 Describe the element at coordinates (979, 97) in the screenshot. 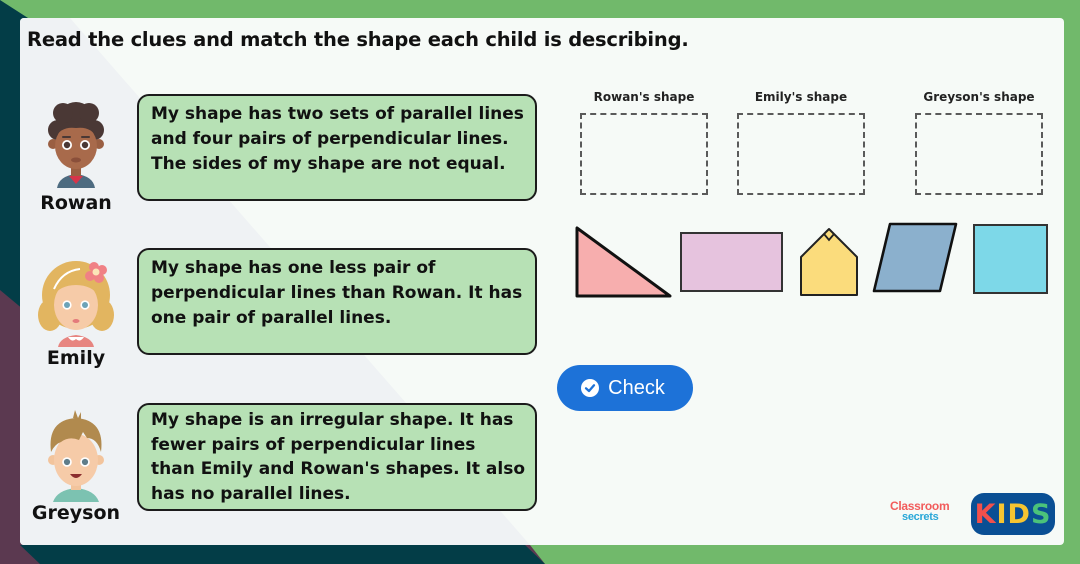

I see `slot-label-greyson: Greyson's shape` at that location.